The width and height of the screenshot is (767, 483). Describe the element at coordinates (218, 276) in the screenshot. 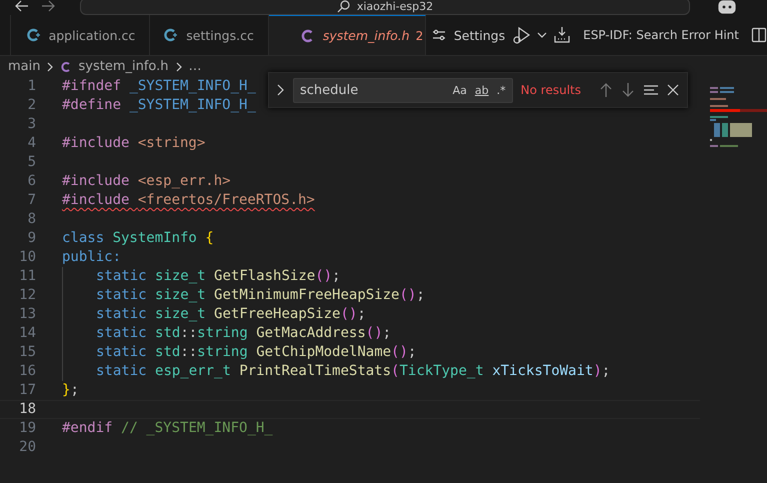

I see `code-line: static size_t GetFlashSize();` at that location.